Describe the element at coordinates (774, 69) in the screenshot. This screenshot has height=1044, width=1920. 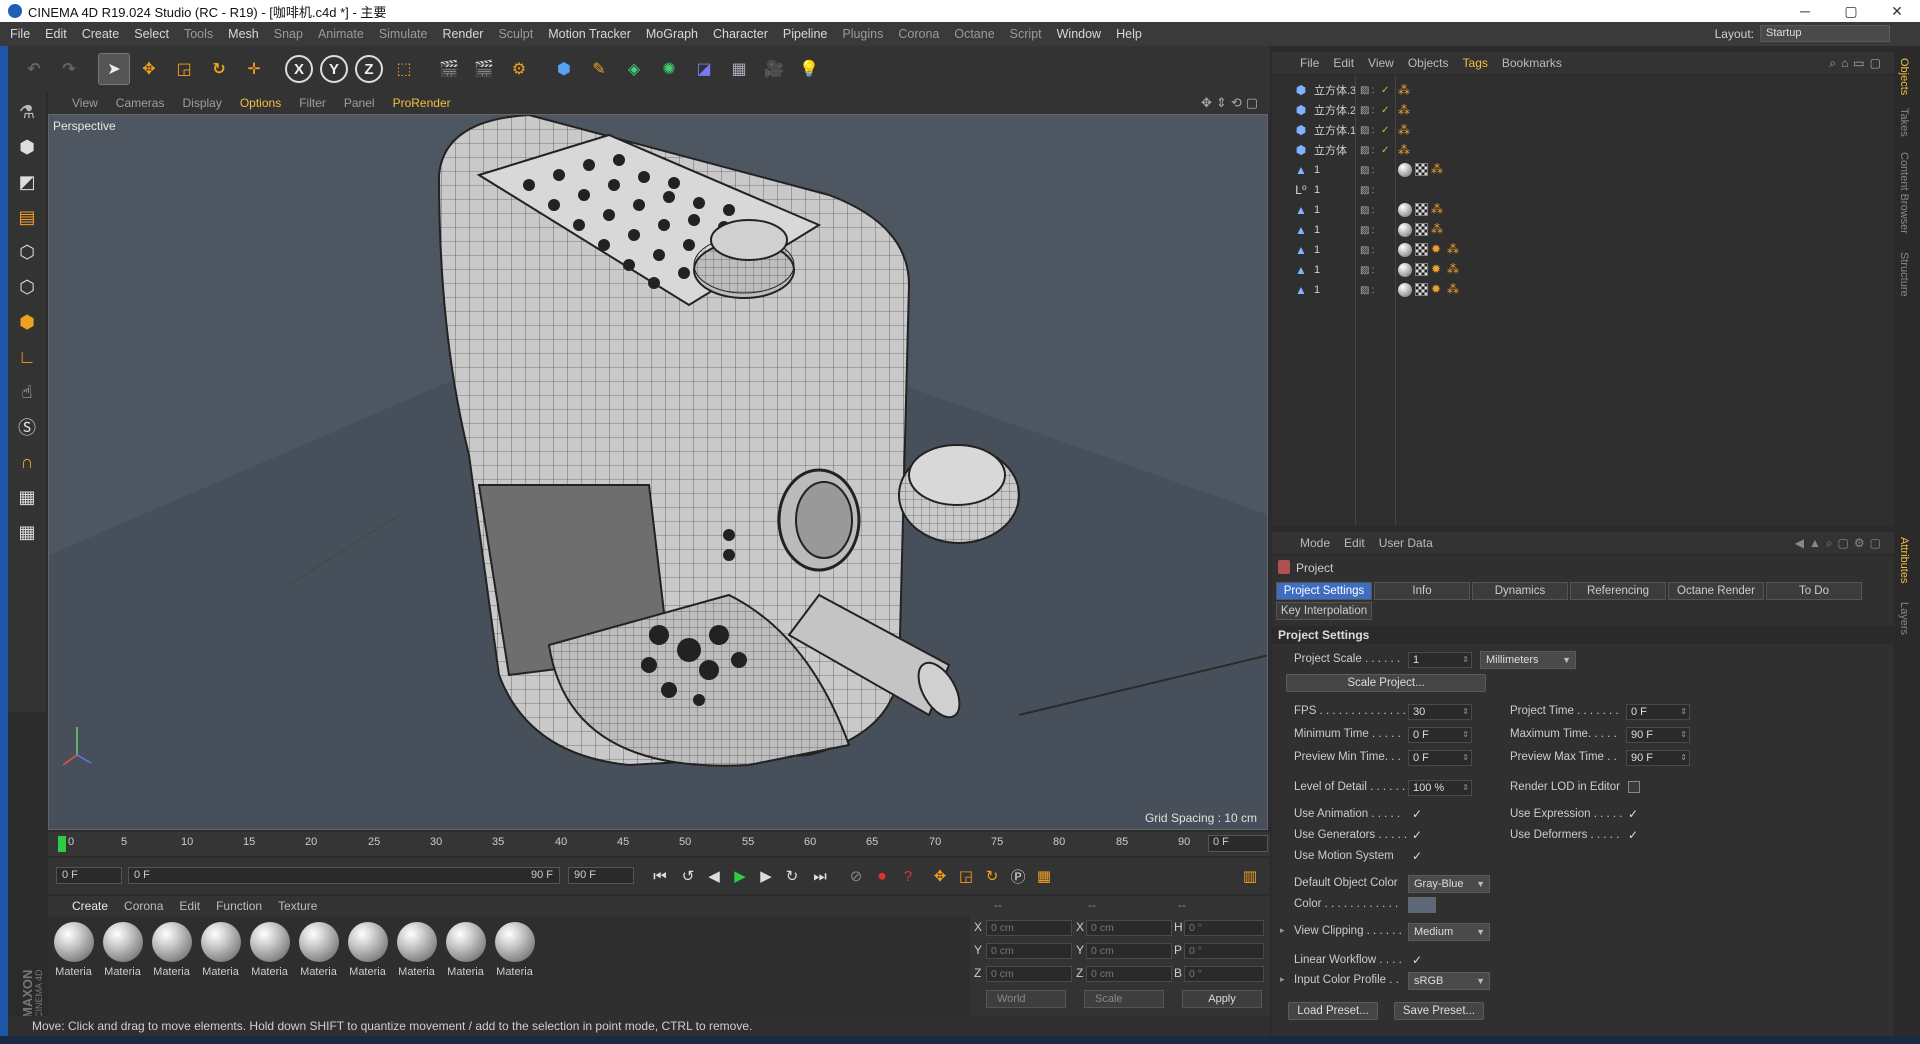
I see `camera-icon: 🎥` at that location.